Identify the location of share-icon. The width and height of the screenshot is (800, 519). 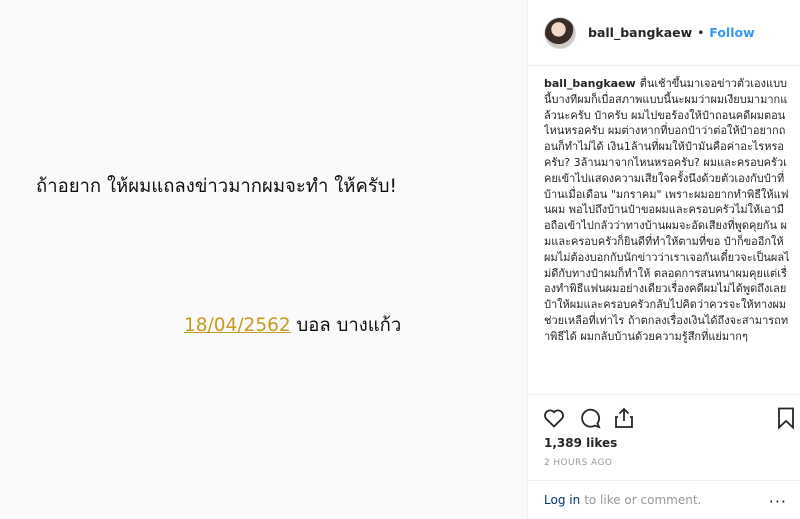
(624, 418).